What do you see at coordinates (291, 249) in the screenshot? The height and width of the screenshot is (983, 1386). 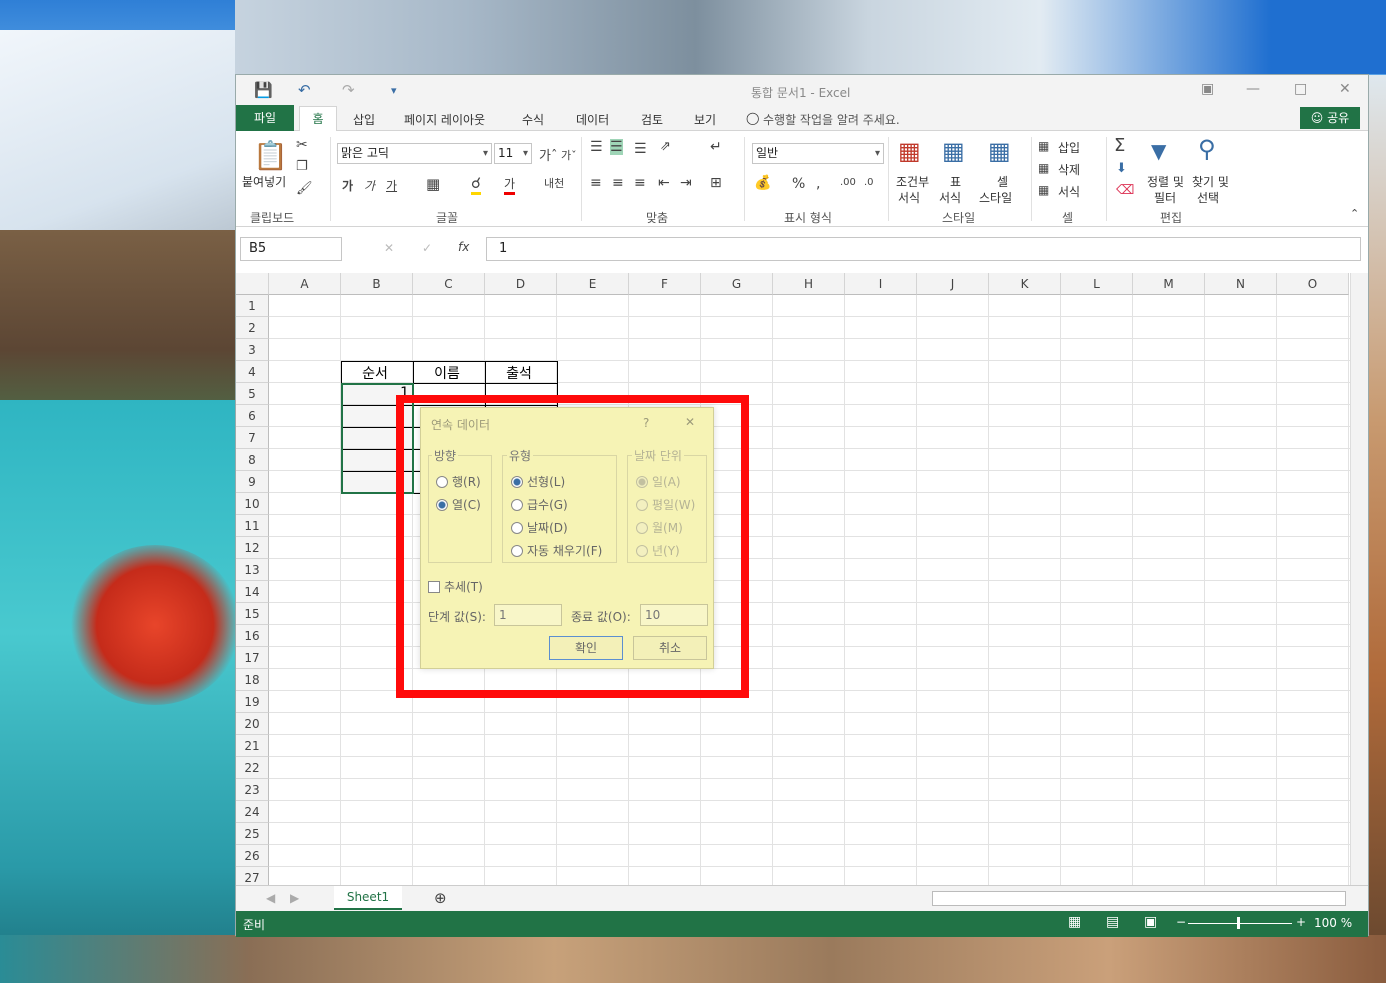 I see `name-box: B5` at bounding box center [291, 249].